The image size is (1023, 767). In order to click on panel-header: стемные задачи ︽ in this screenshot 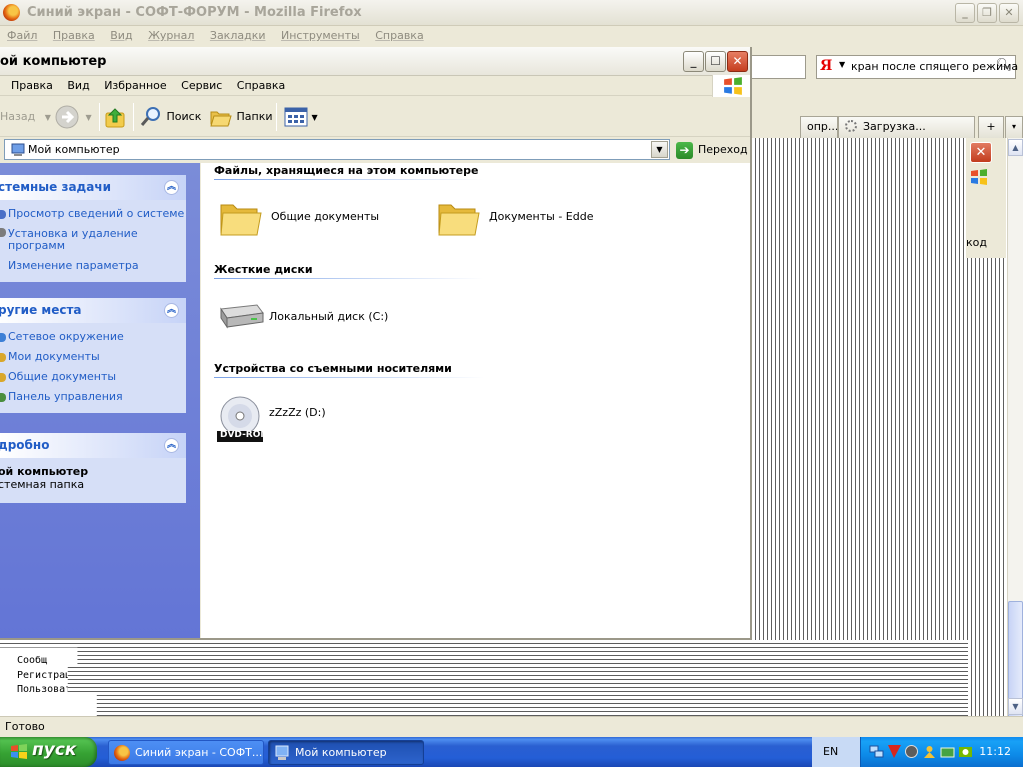, I will do `click(93, 187)`.